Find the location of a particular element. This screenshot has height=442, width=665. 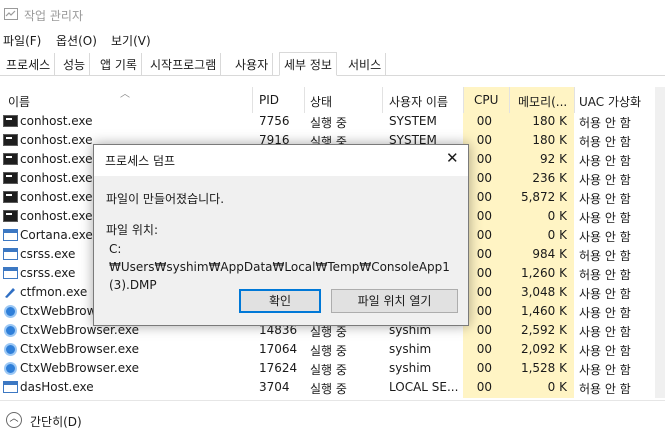

menu-bar is located at coordinates (332, 40).